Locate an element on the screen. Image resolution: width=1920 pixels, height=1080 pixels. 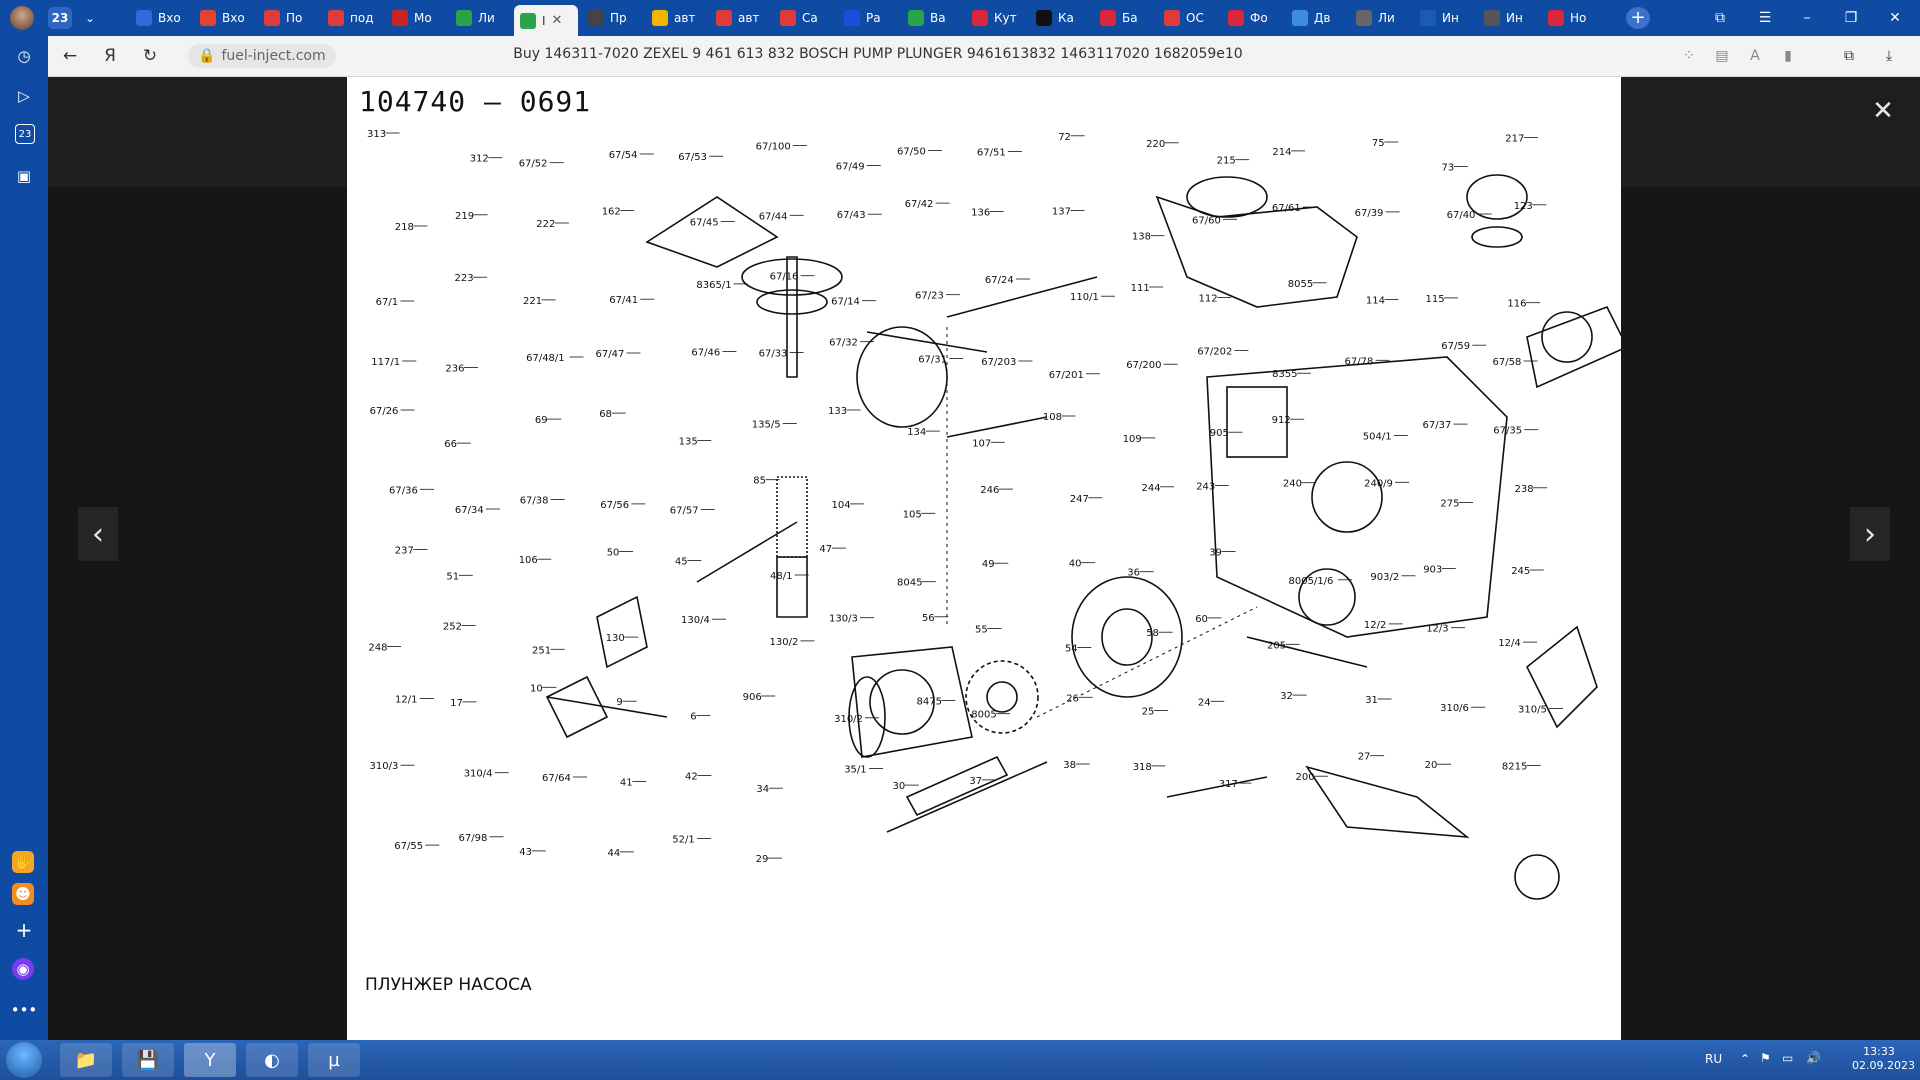
part-label: 40 is located at coordinates (1075, 564).